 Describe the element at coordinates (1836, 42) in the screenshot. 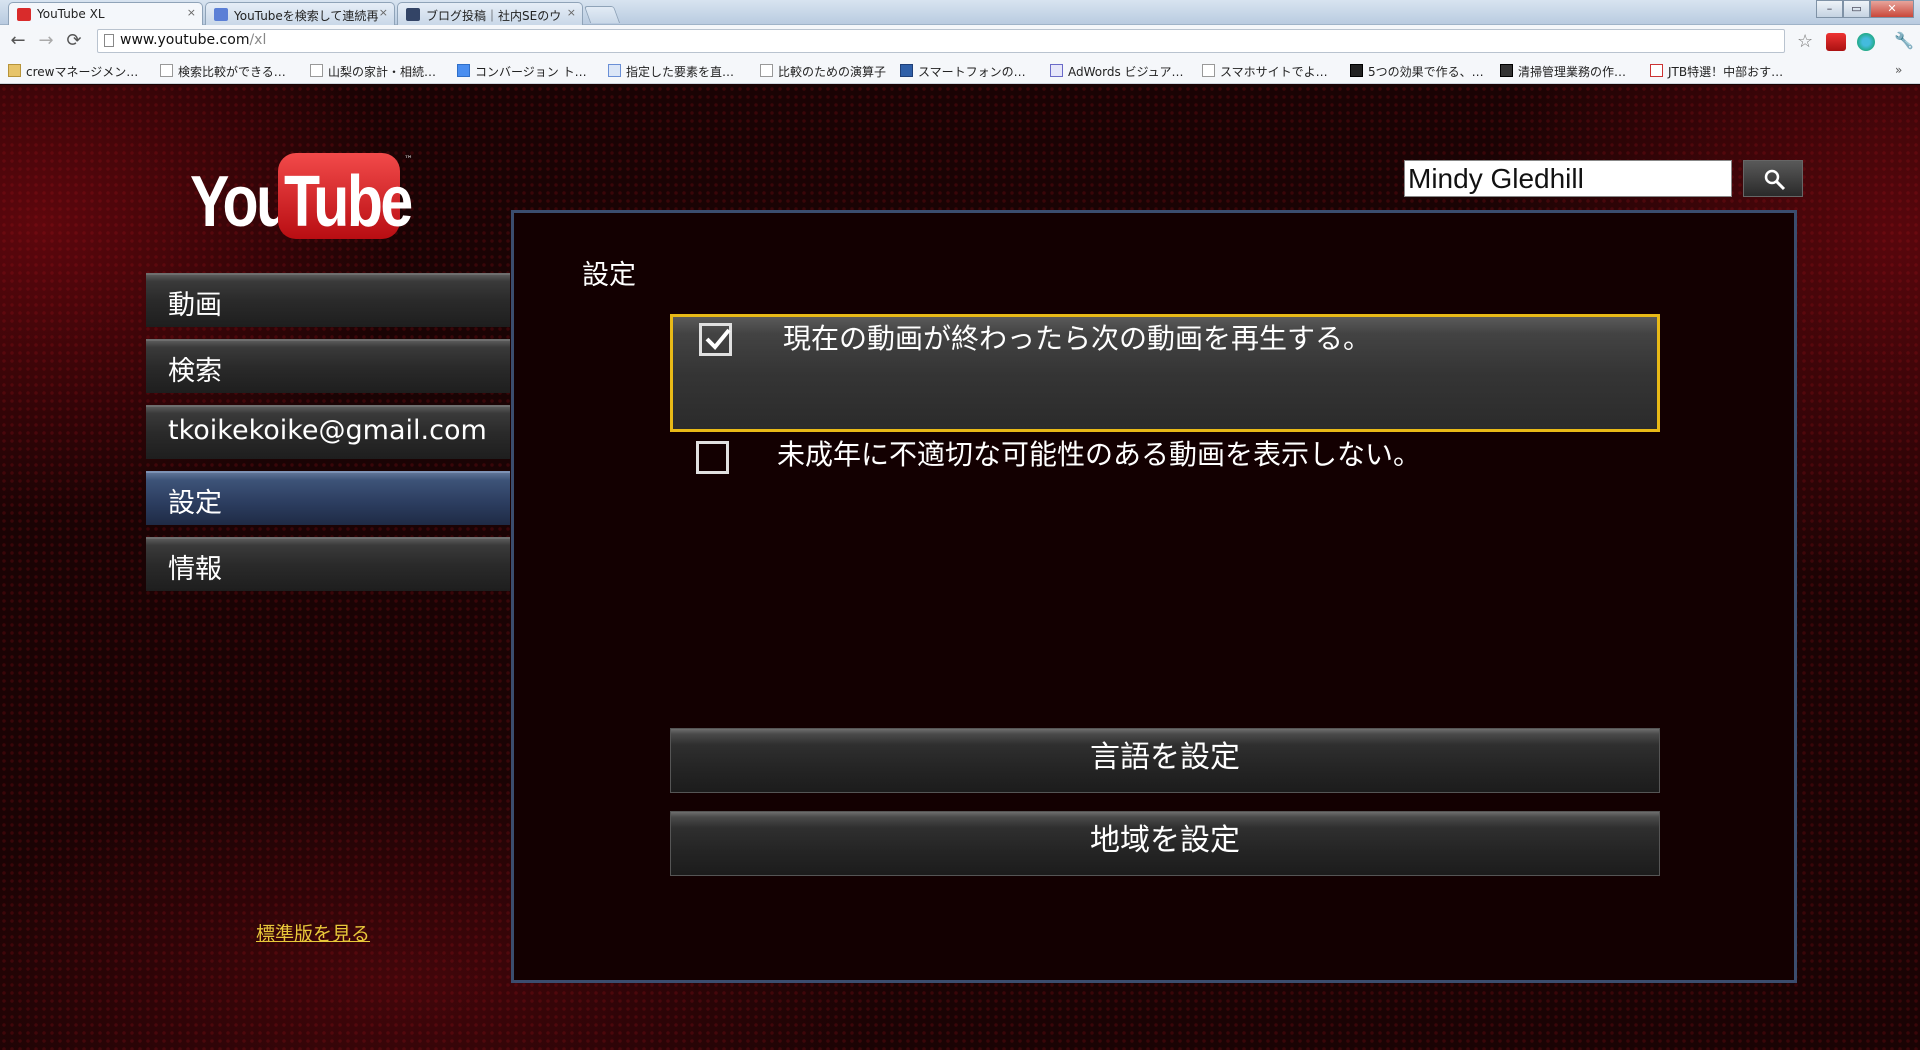

I see `extension-new-icon` at that location.